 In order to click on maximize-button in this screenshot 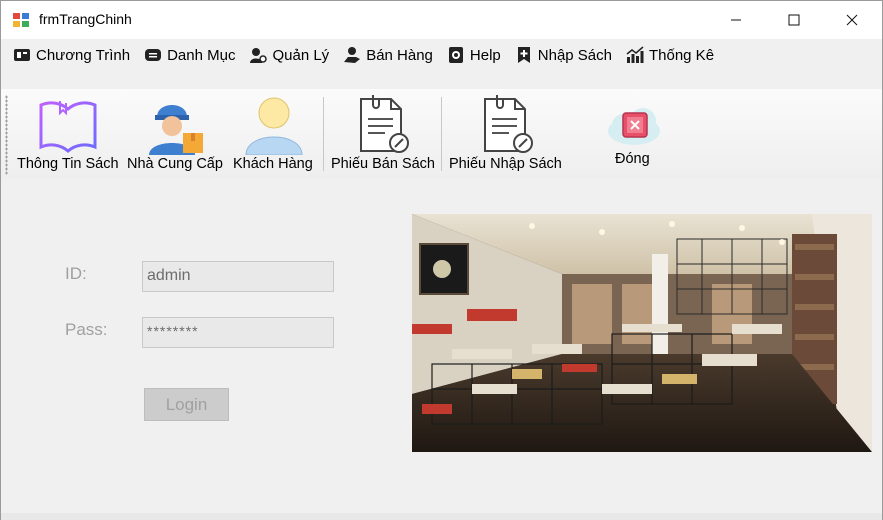, I will do `click(794, 20)`.